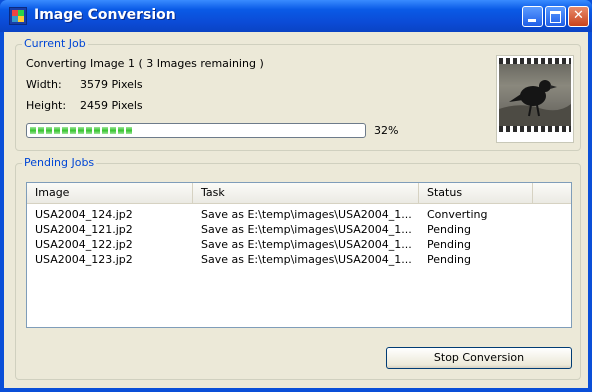  Describe the element at coordinates (55, 43) in the screenshot. I see `current-job-label: Current Job` at that location.